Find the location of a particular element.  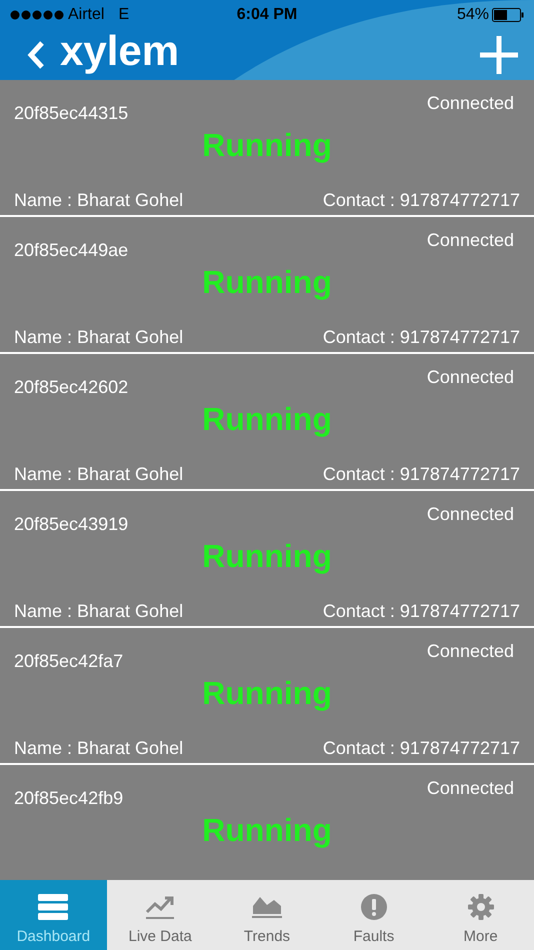

network-type: E is located at coordinates (124, 15).